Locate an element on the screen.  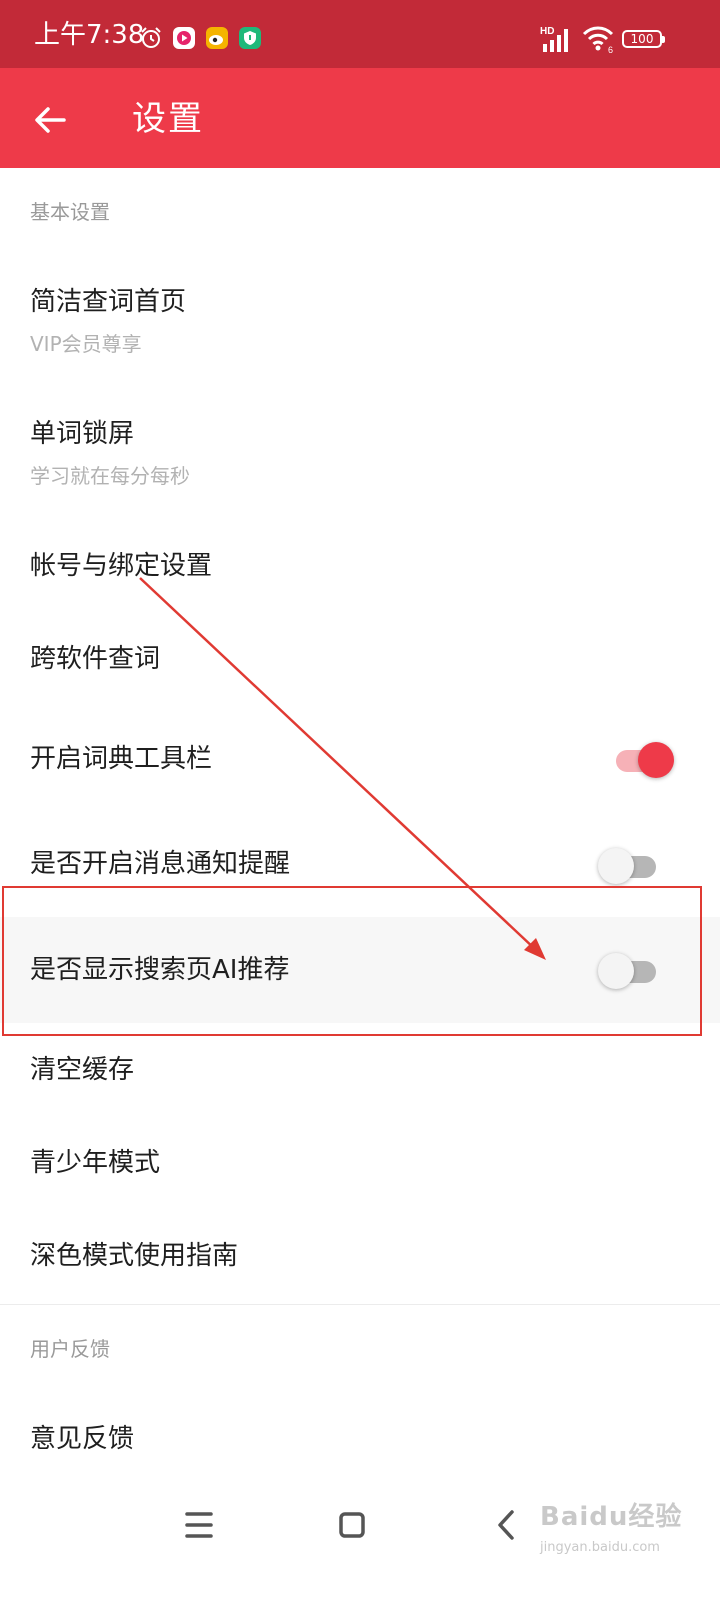
video-app-icon is located at coordinates (184, 38).